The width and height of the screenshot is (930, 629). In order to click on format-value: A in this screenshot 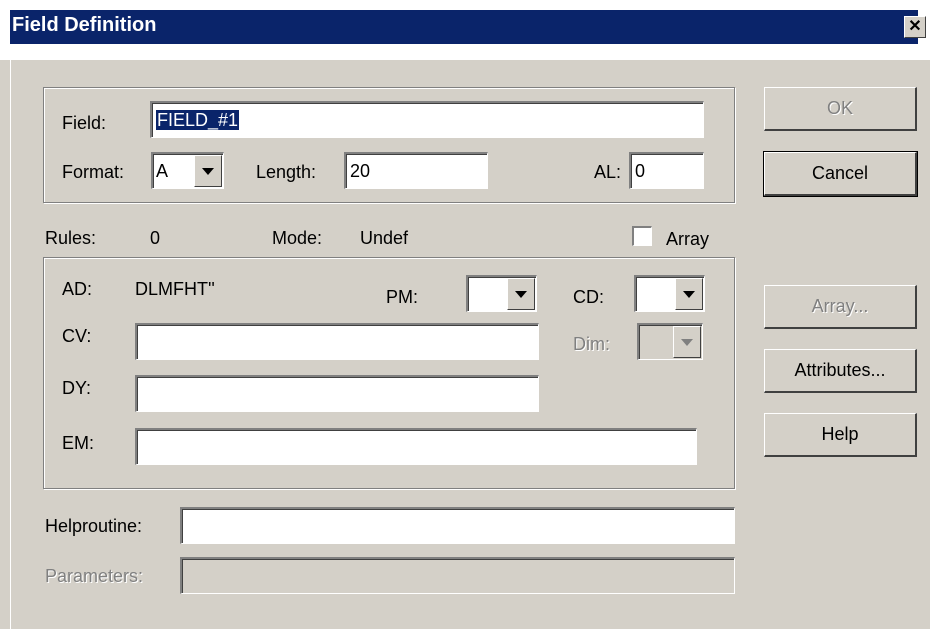, I will do `click(162, 171)`.